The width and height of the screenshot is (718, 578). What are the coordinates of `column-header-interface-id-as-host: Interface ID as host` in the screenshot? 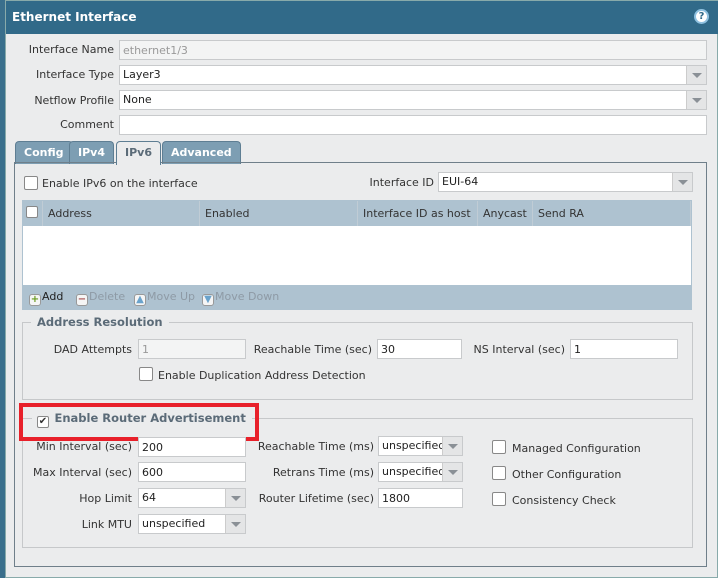 It's located at (418, 213).